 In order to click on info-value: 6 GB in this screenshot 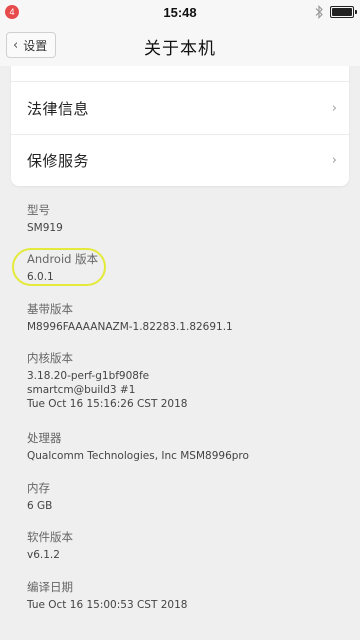, I will do `click(40, 506)`.